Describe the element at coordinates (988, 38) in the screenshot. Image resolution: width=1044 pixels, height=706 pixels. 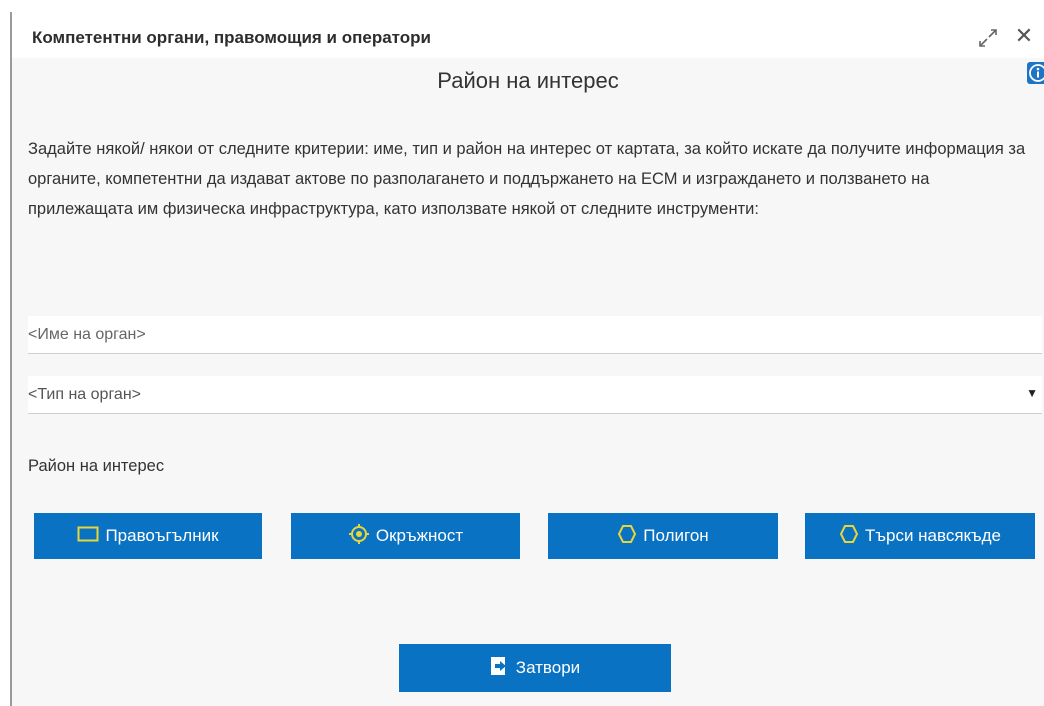
I see `expand-icon` at that location.